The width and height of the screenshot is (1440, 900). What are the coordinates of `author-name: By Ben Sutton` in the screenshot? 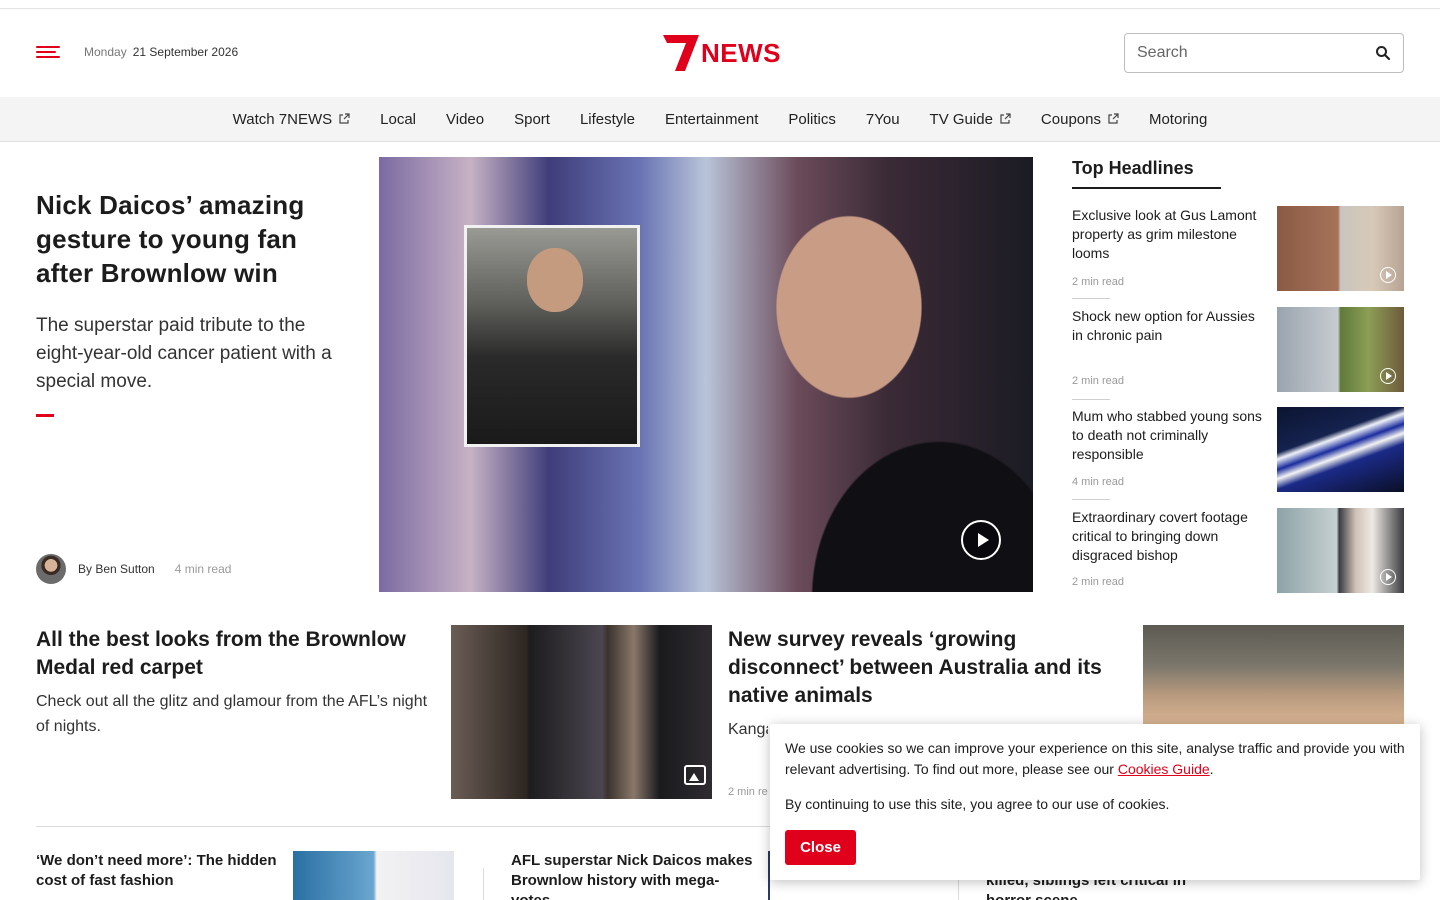 It's located at (116, 569).